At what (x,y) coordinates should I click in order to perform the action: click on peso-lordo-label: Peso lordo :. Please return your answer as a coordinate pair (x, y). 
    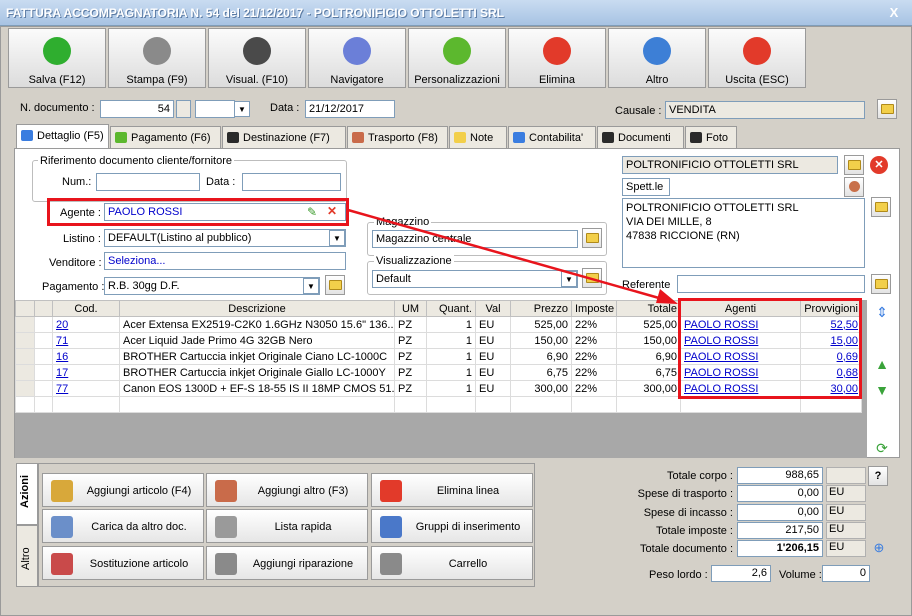
    Looking at the image, I should click on (678, 575).